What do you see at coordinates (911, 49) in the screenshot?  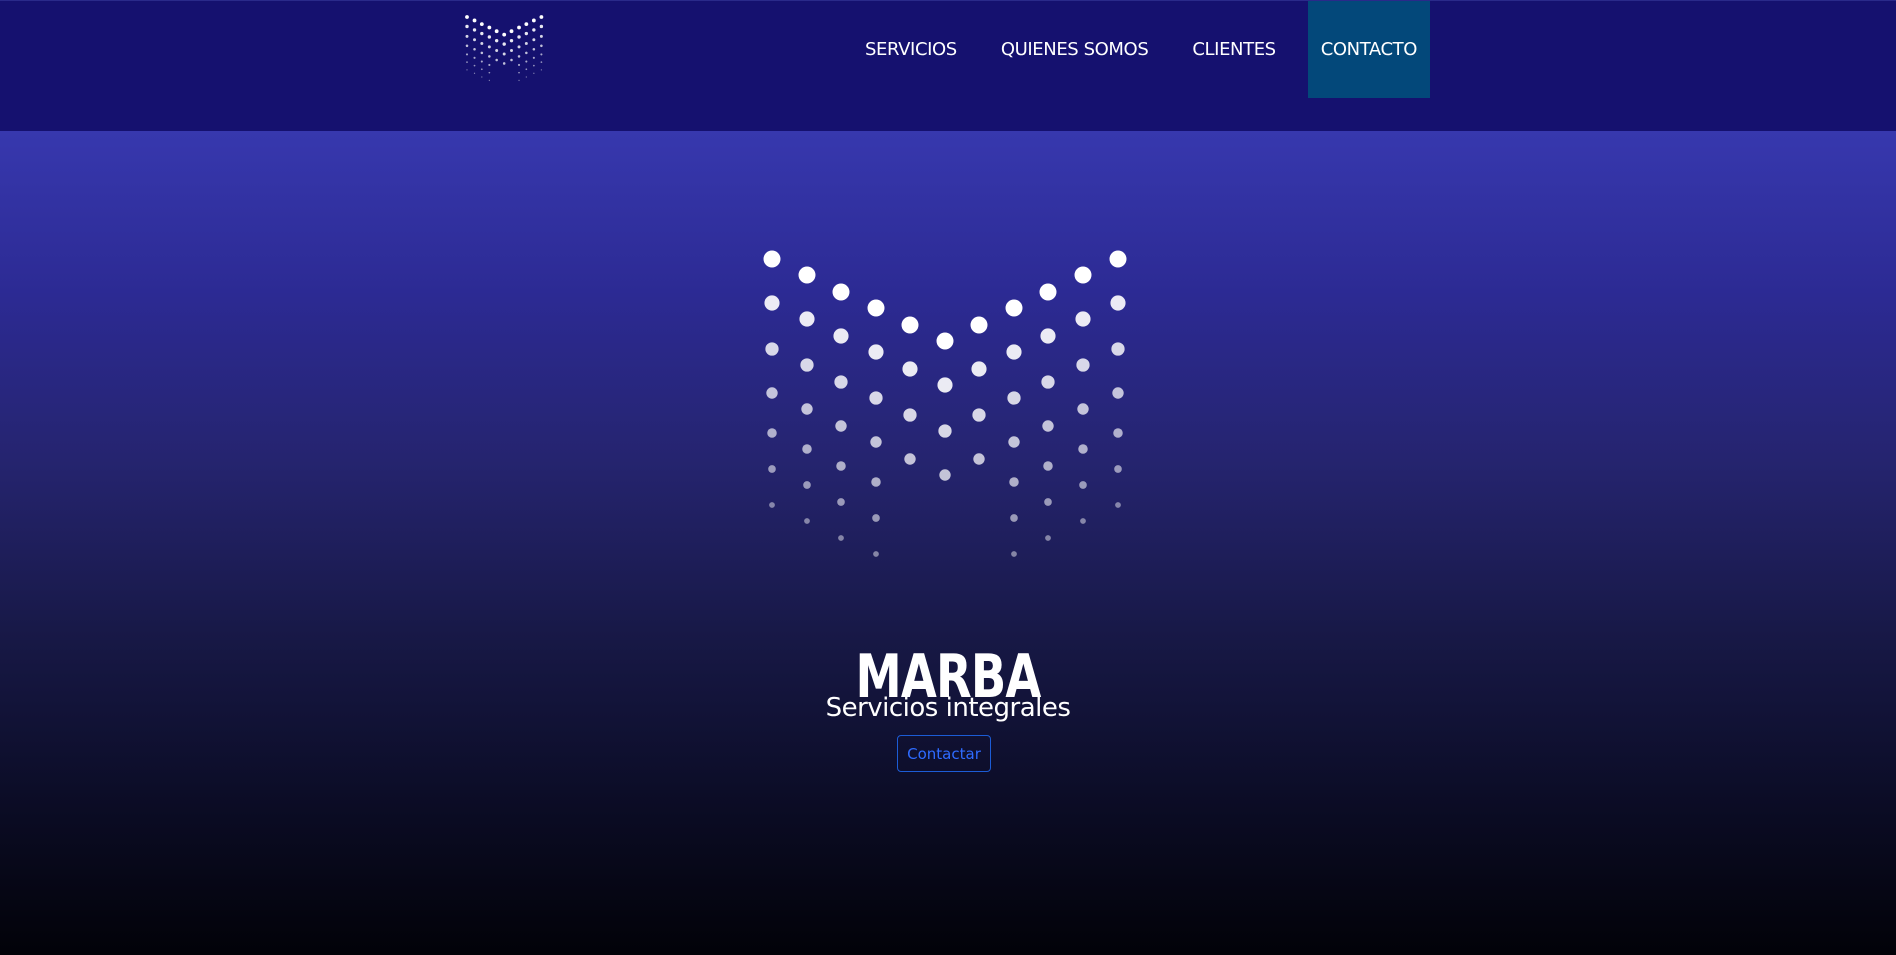 I see `nav-item-servicios: SERVICIOS` at bounding box center [911, 49].